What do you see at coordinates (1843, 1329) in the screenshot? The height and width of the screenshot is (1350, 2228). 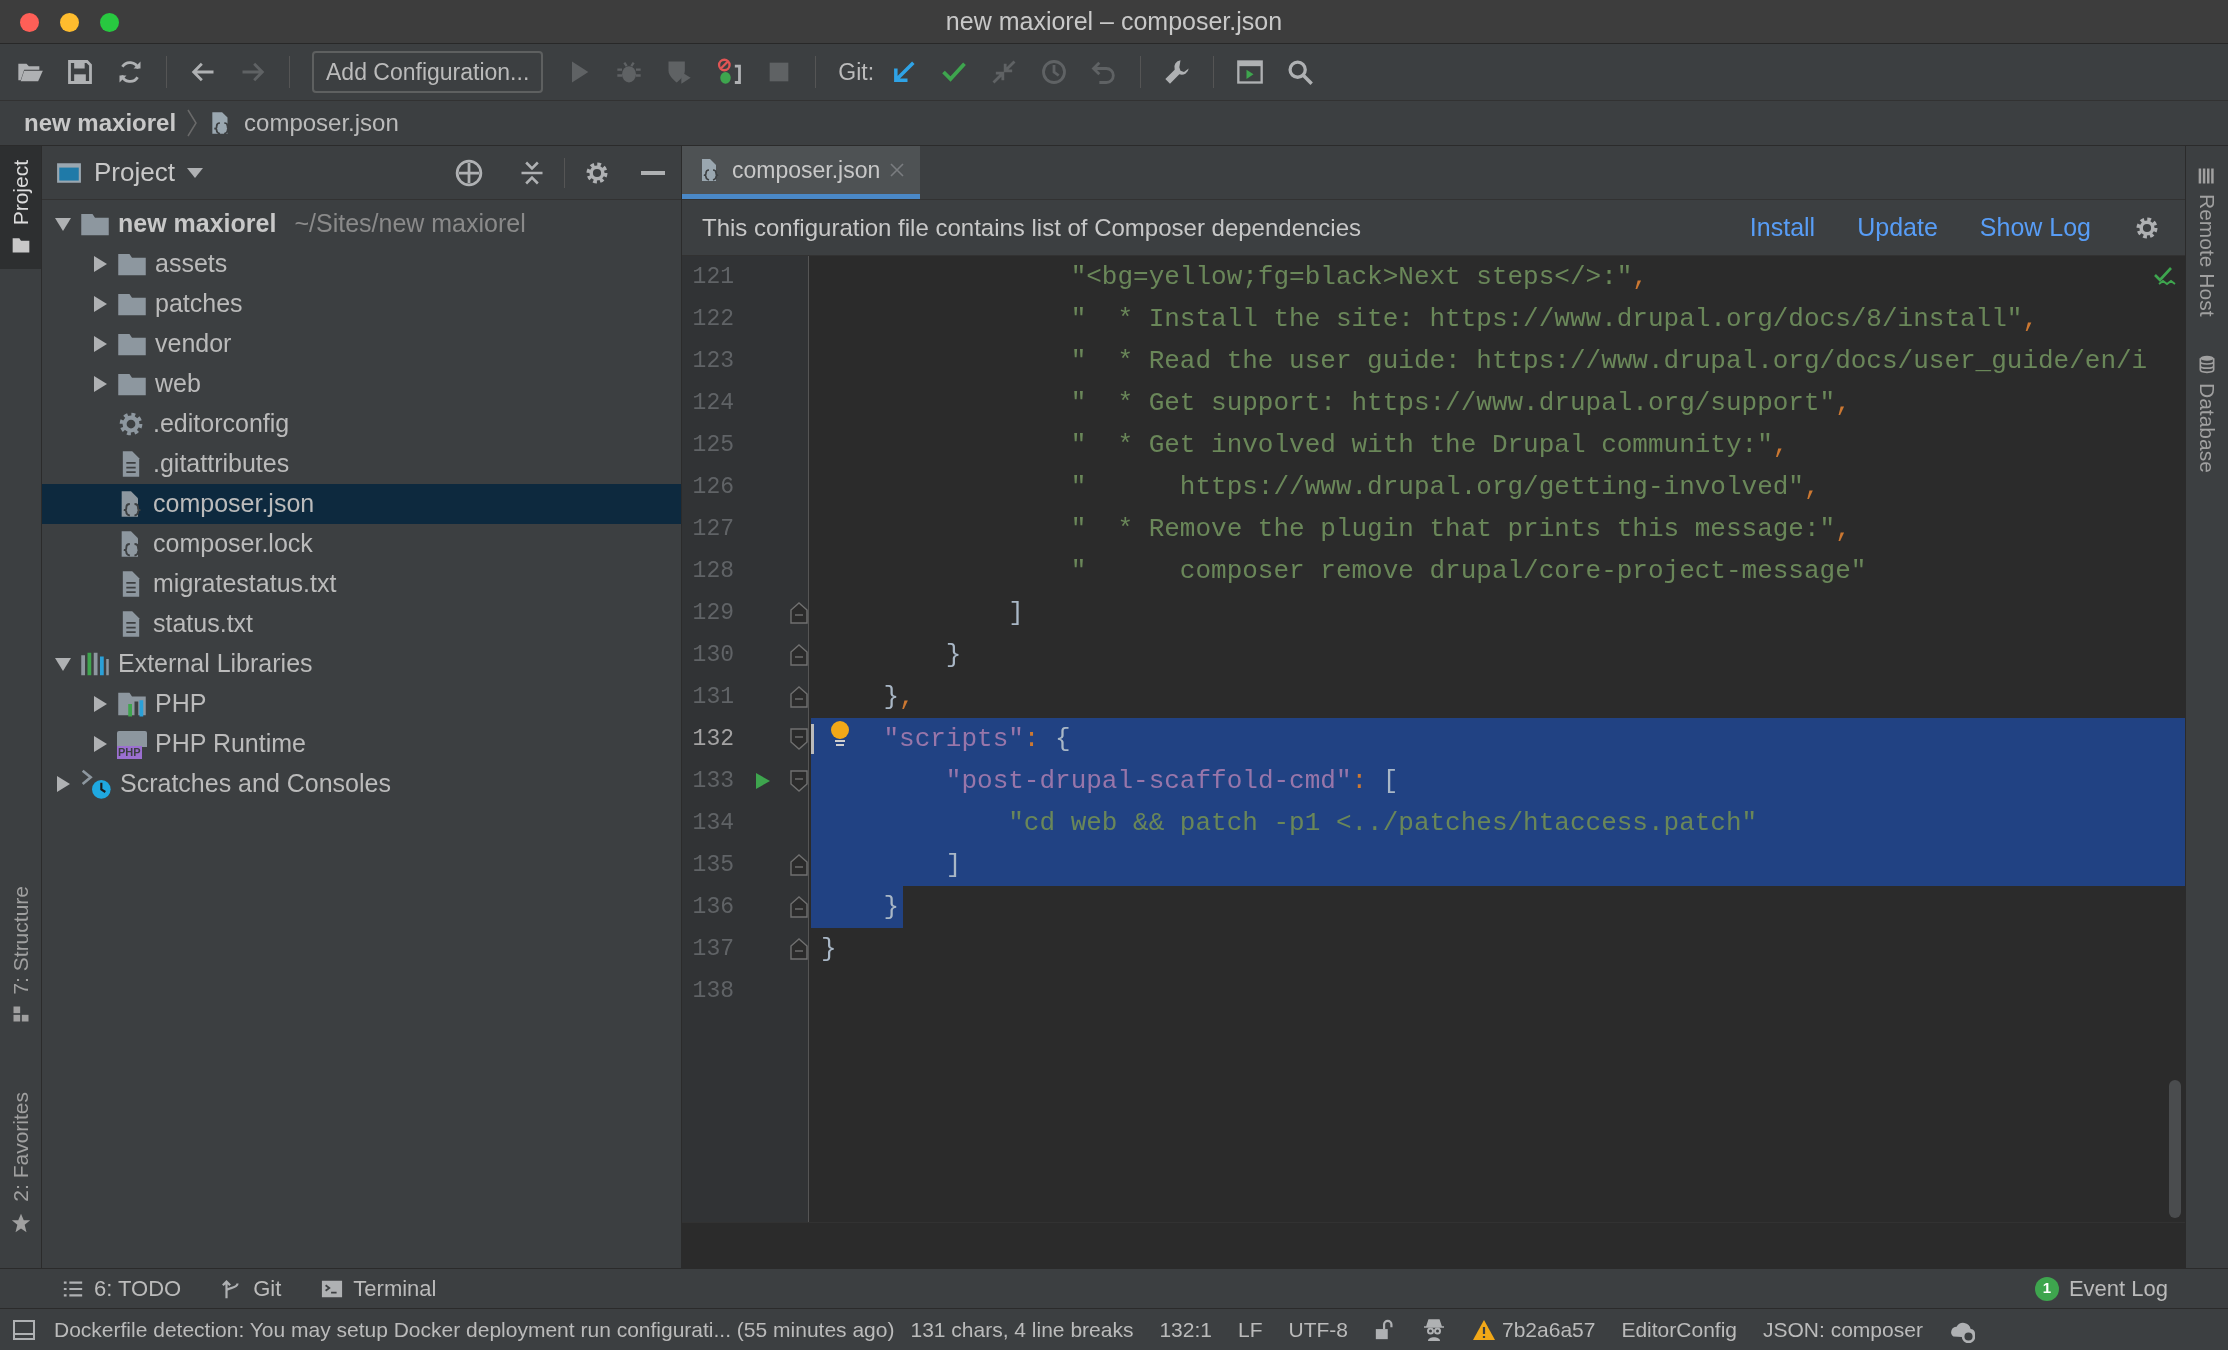 I see `status-item: JSON: composer` at bounding box center [1843, 1329].